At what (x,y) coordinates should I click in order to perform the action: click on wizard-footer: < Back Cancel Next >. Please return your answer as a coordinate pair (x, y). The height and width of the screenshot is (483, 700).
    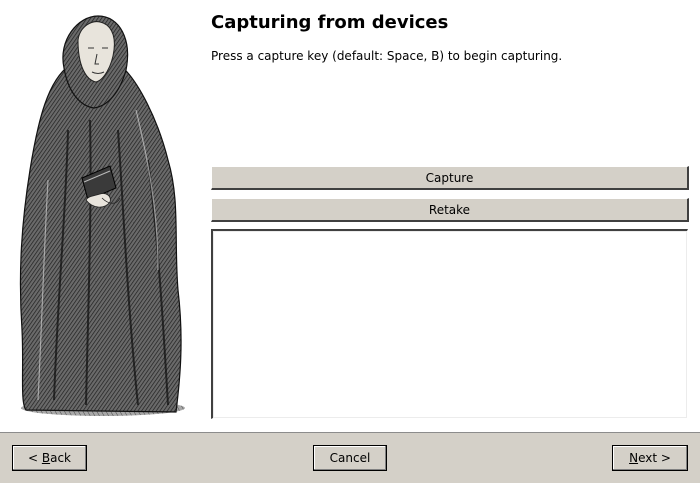
    Looking at the image, I should click on (350, 457).